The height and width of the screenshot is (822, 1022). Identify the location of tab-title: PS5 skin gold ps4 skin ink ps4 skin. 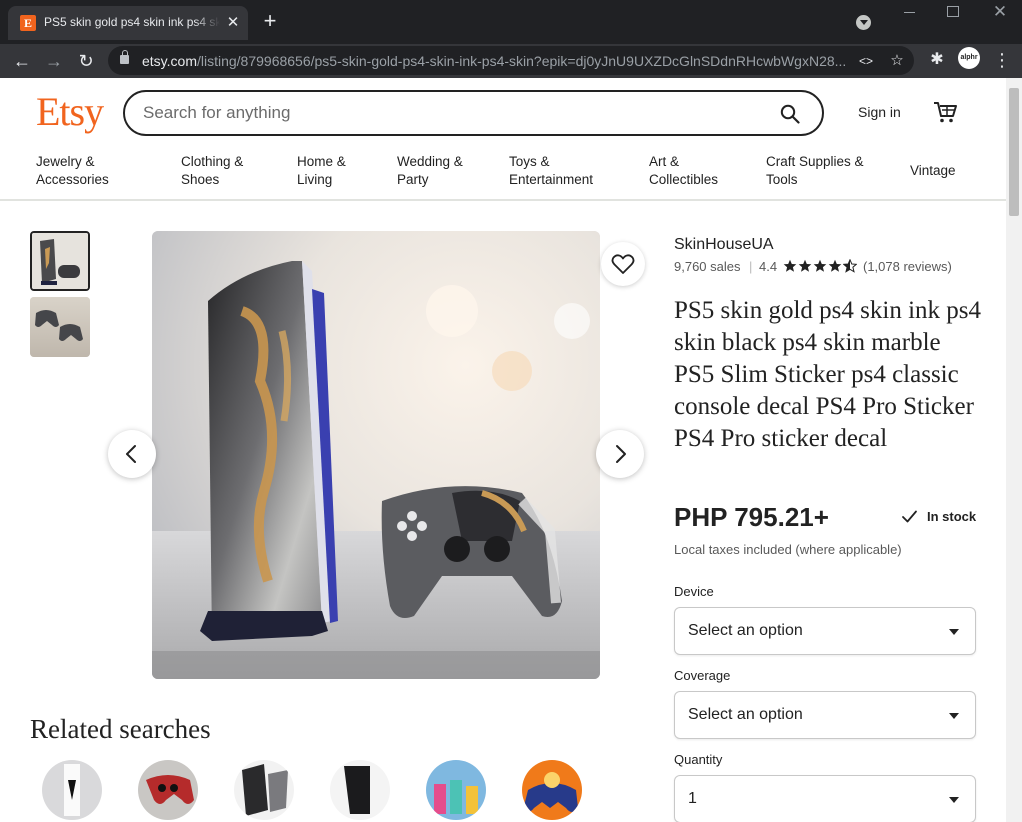
(132, 22).